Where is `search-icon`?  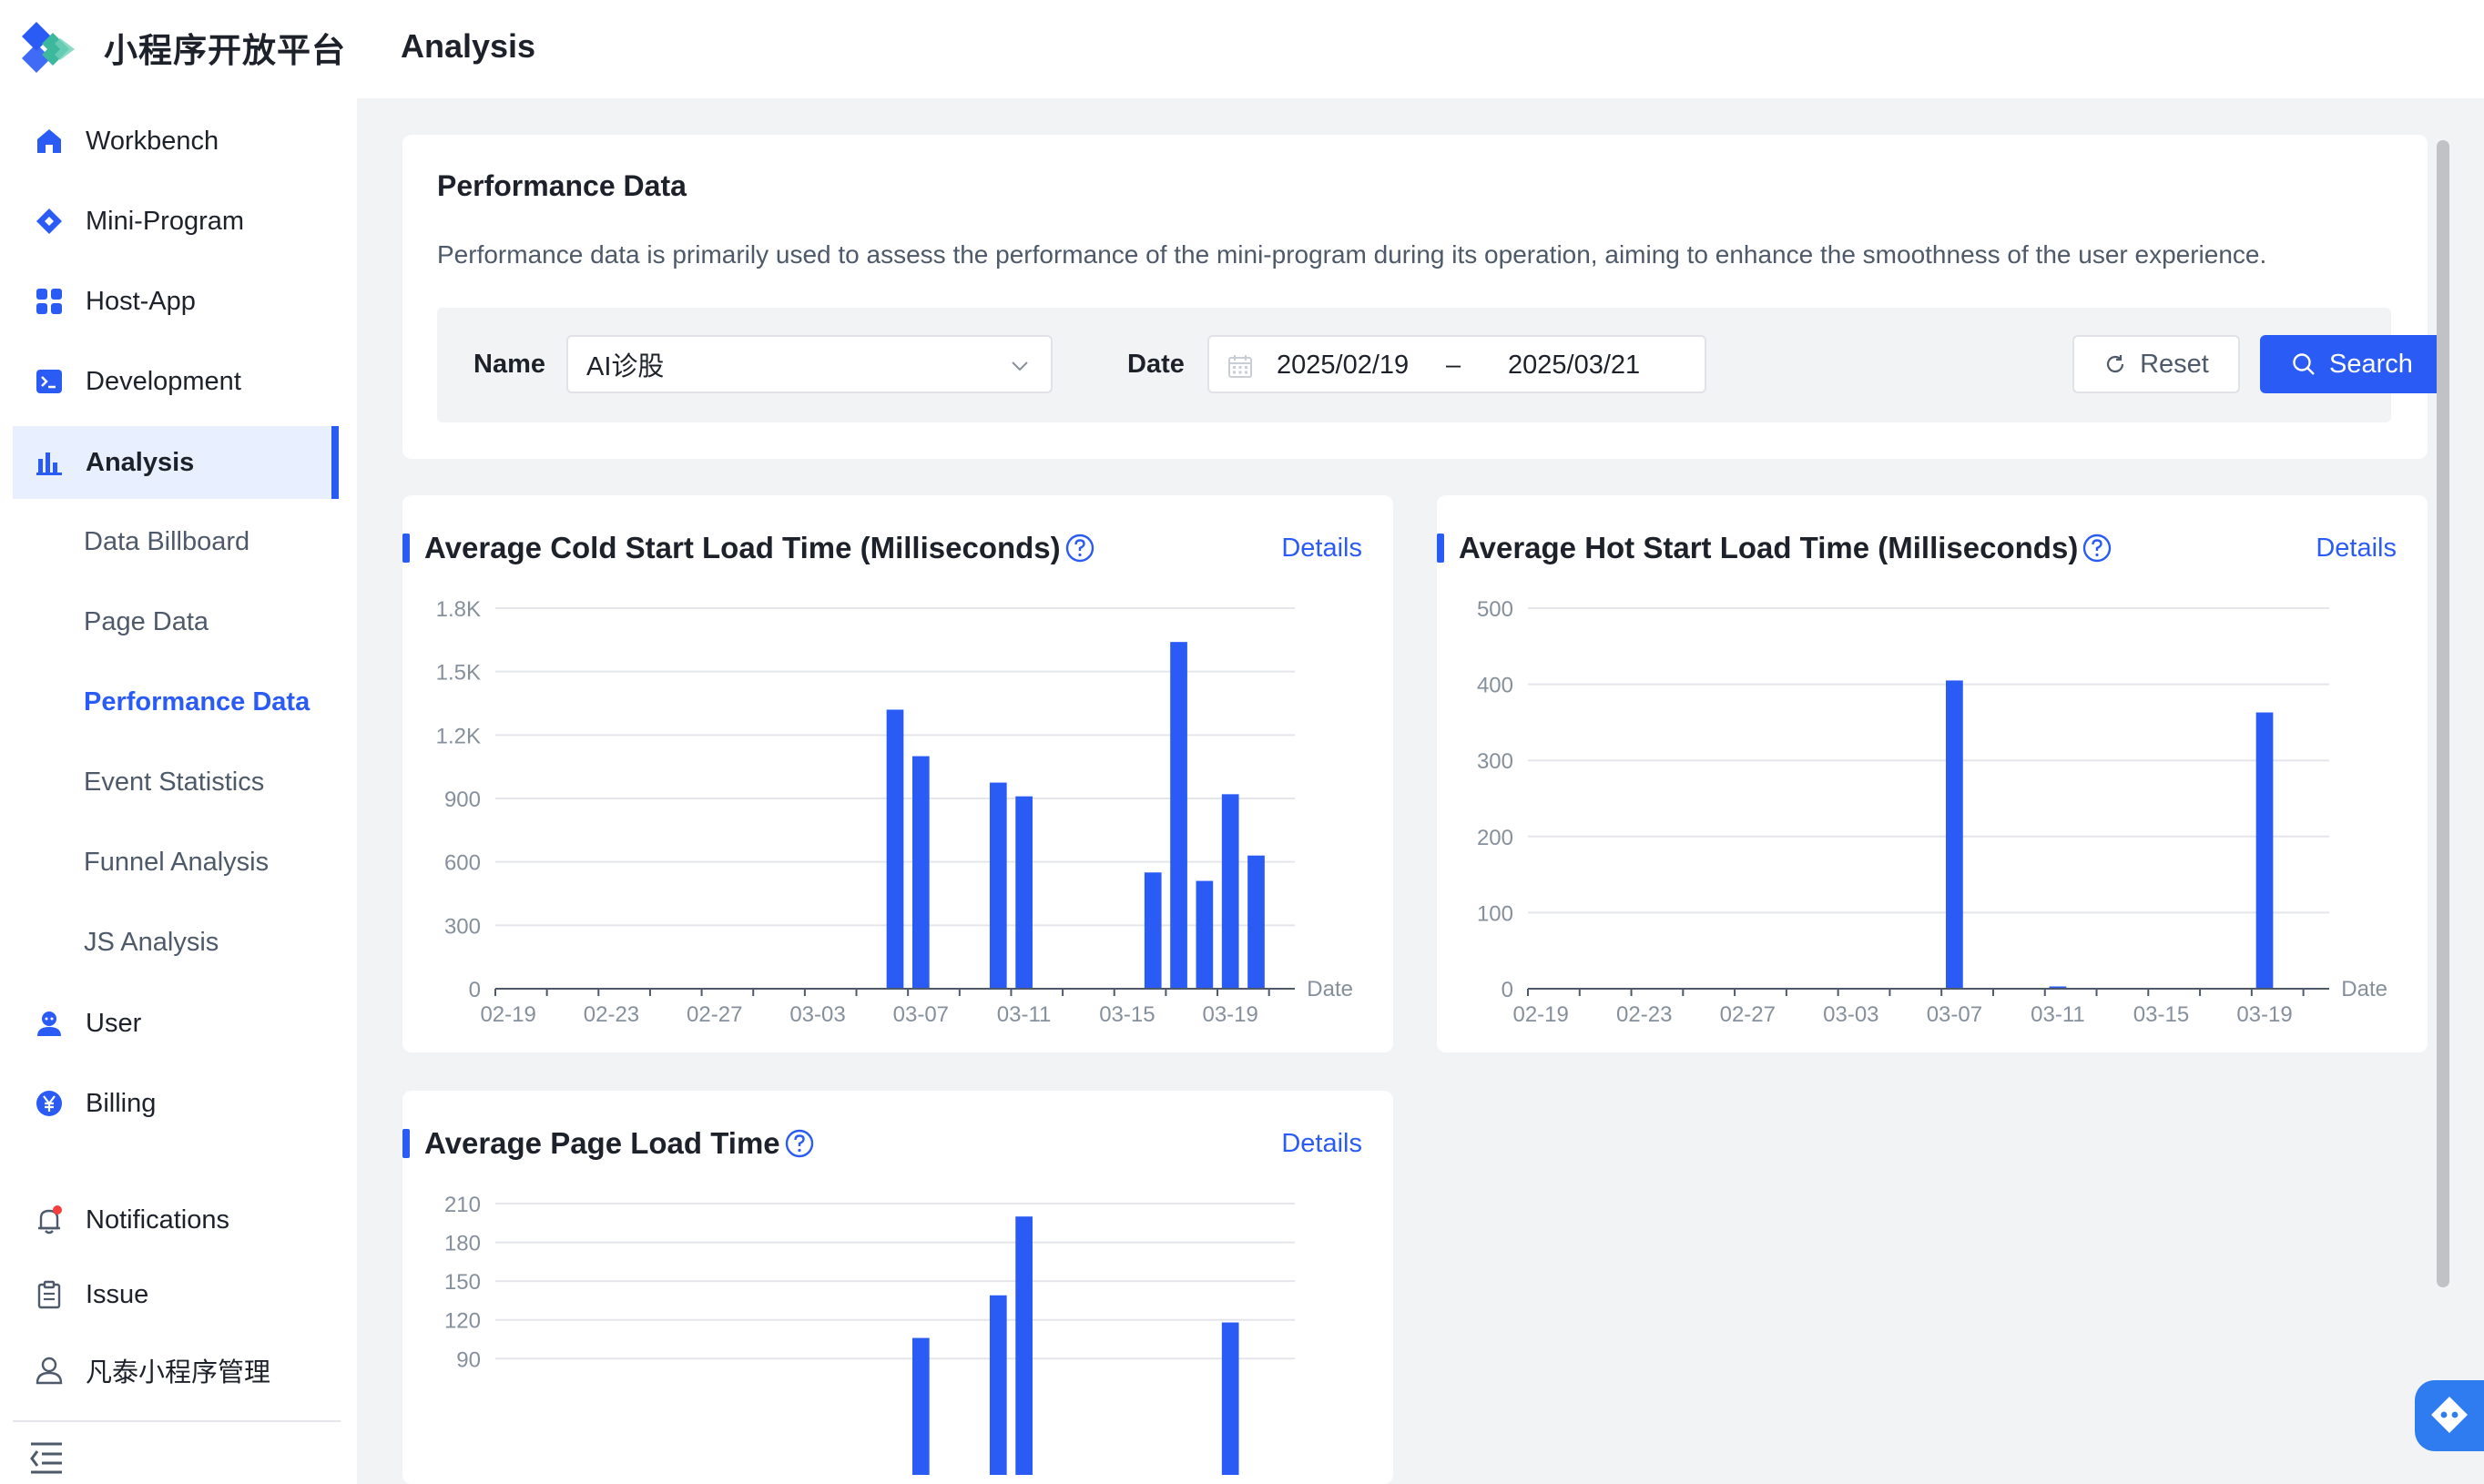
search-icon is located at coordinates (2304, 364).